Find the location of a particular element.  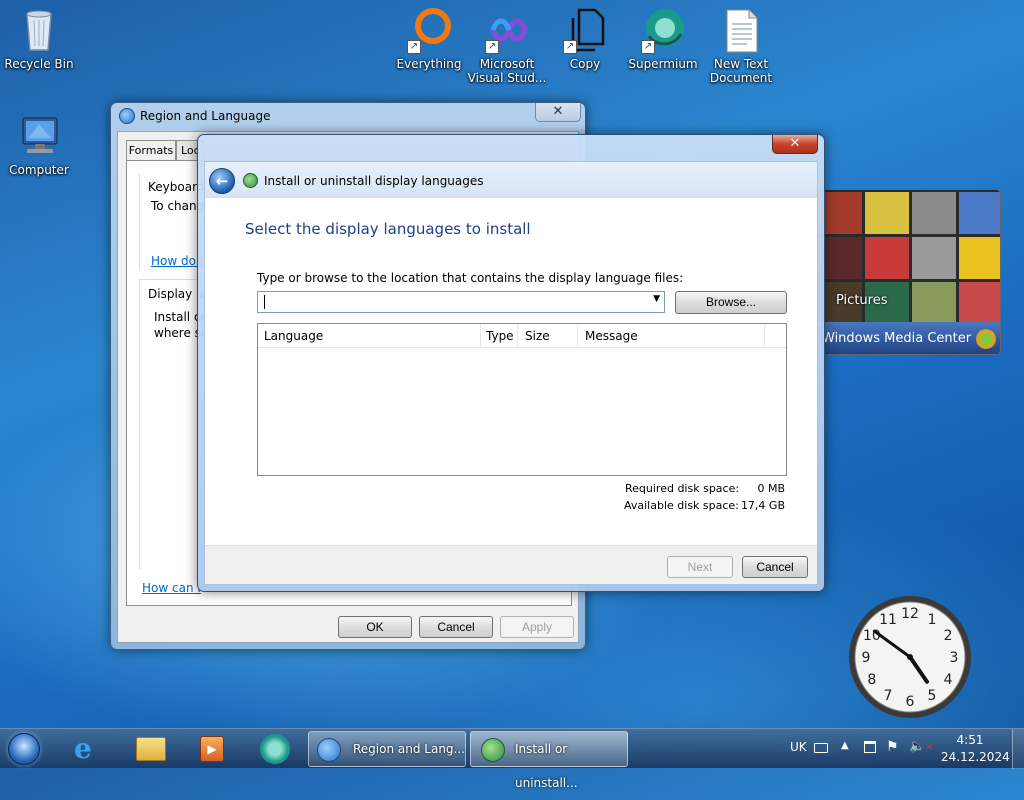

install-dialog-breadcrumb: Install or uninstall display languages is located at coordinates (374, 181).